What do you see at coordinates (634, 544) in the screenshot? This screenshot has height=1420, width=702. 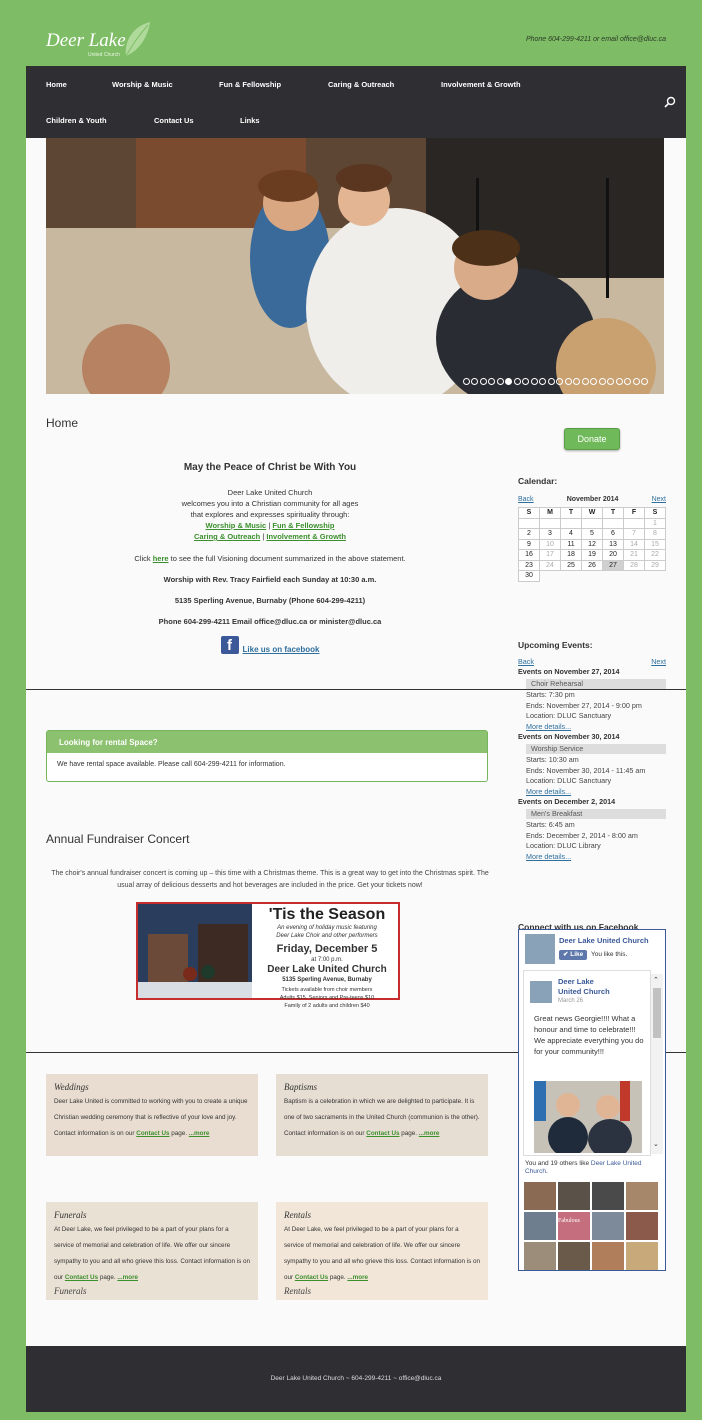 I see `calendar-day: 14` at bounding box center [634, 544].